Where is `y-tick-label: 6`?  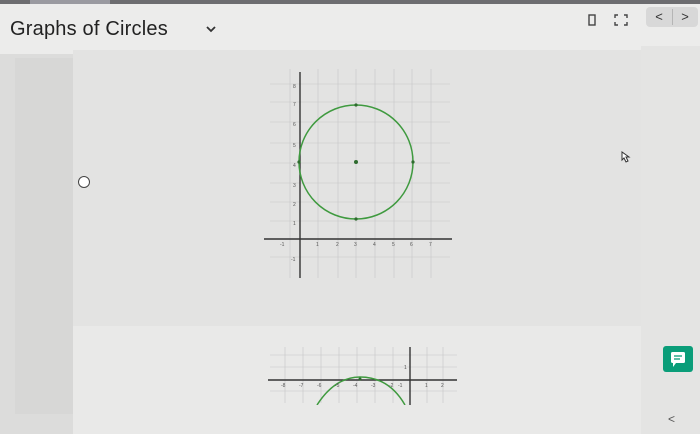 y-tick-label: 6 is located at coordinates (294, 125).